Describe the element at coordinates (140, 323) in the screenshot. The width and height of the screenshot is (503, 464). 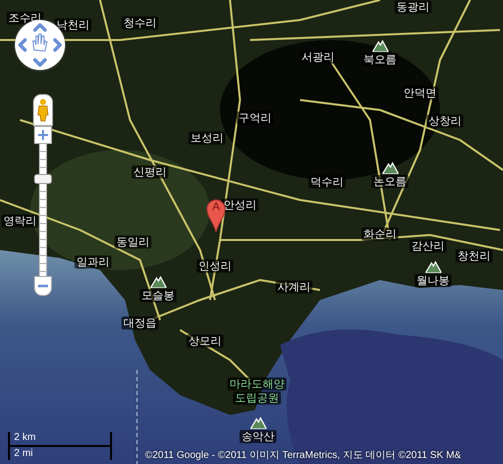
I see `place-label: 대정읍` at that location.